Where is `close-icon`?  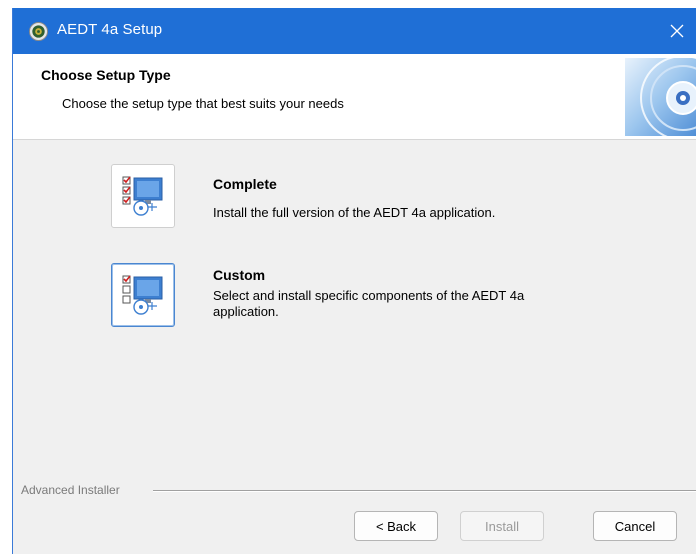 close-icon is located at coordinates (677, 31).